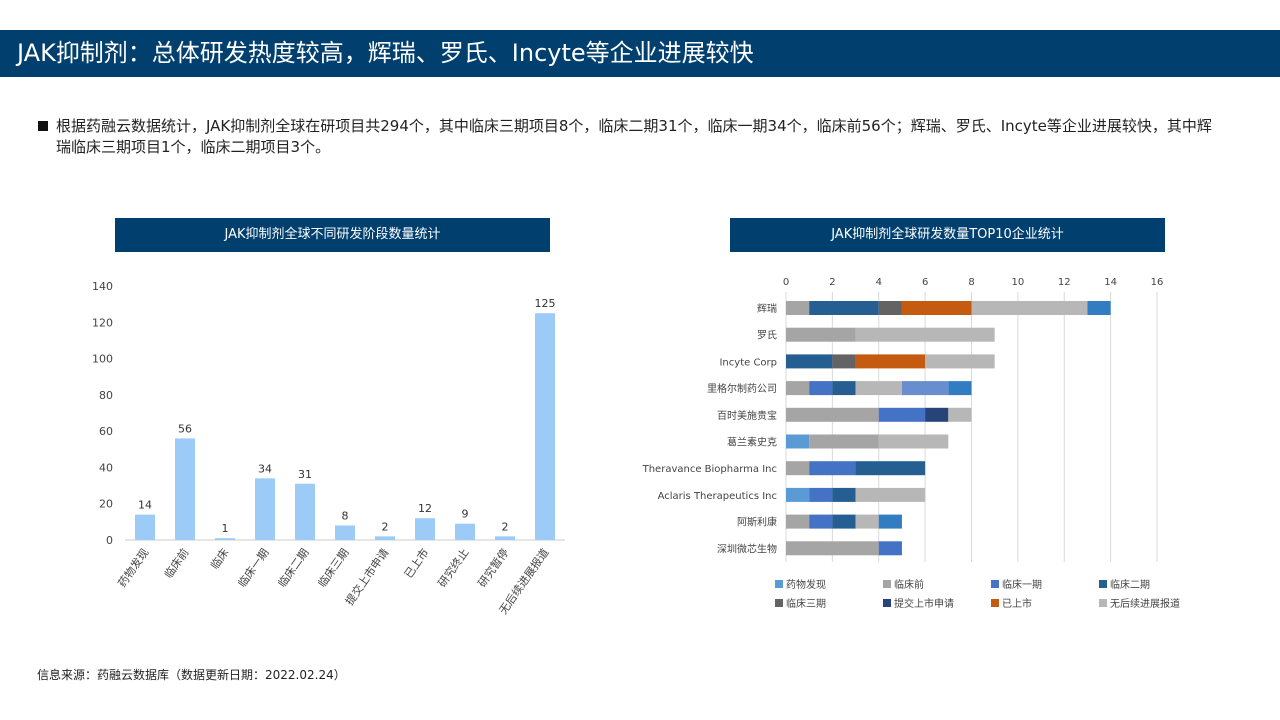 The width and height of the screenshot is (1280, 720). I want to click on x-tick-label: 临床一期, so click(253, 568).